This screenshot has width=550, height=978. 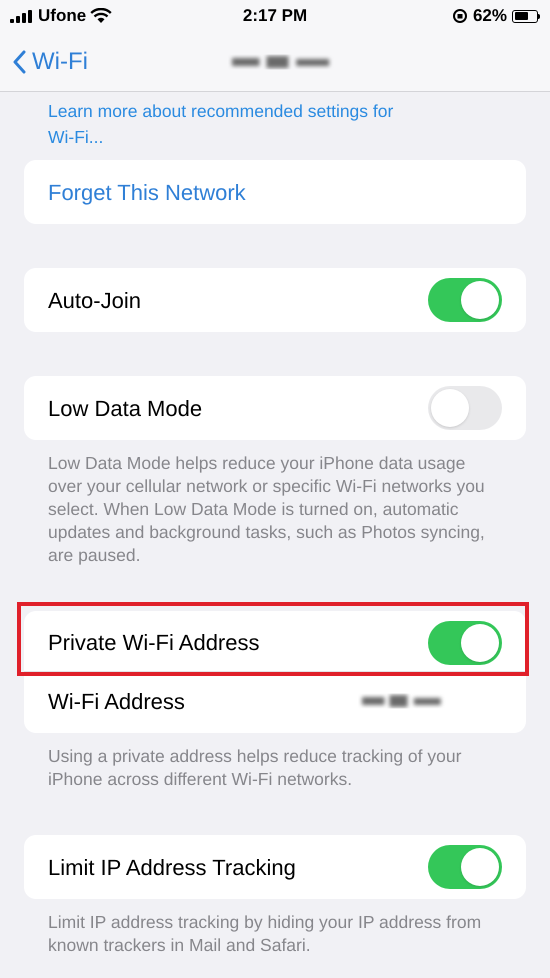 I want to click on wifi-icon, so click(x=101, y=16).